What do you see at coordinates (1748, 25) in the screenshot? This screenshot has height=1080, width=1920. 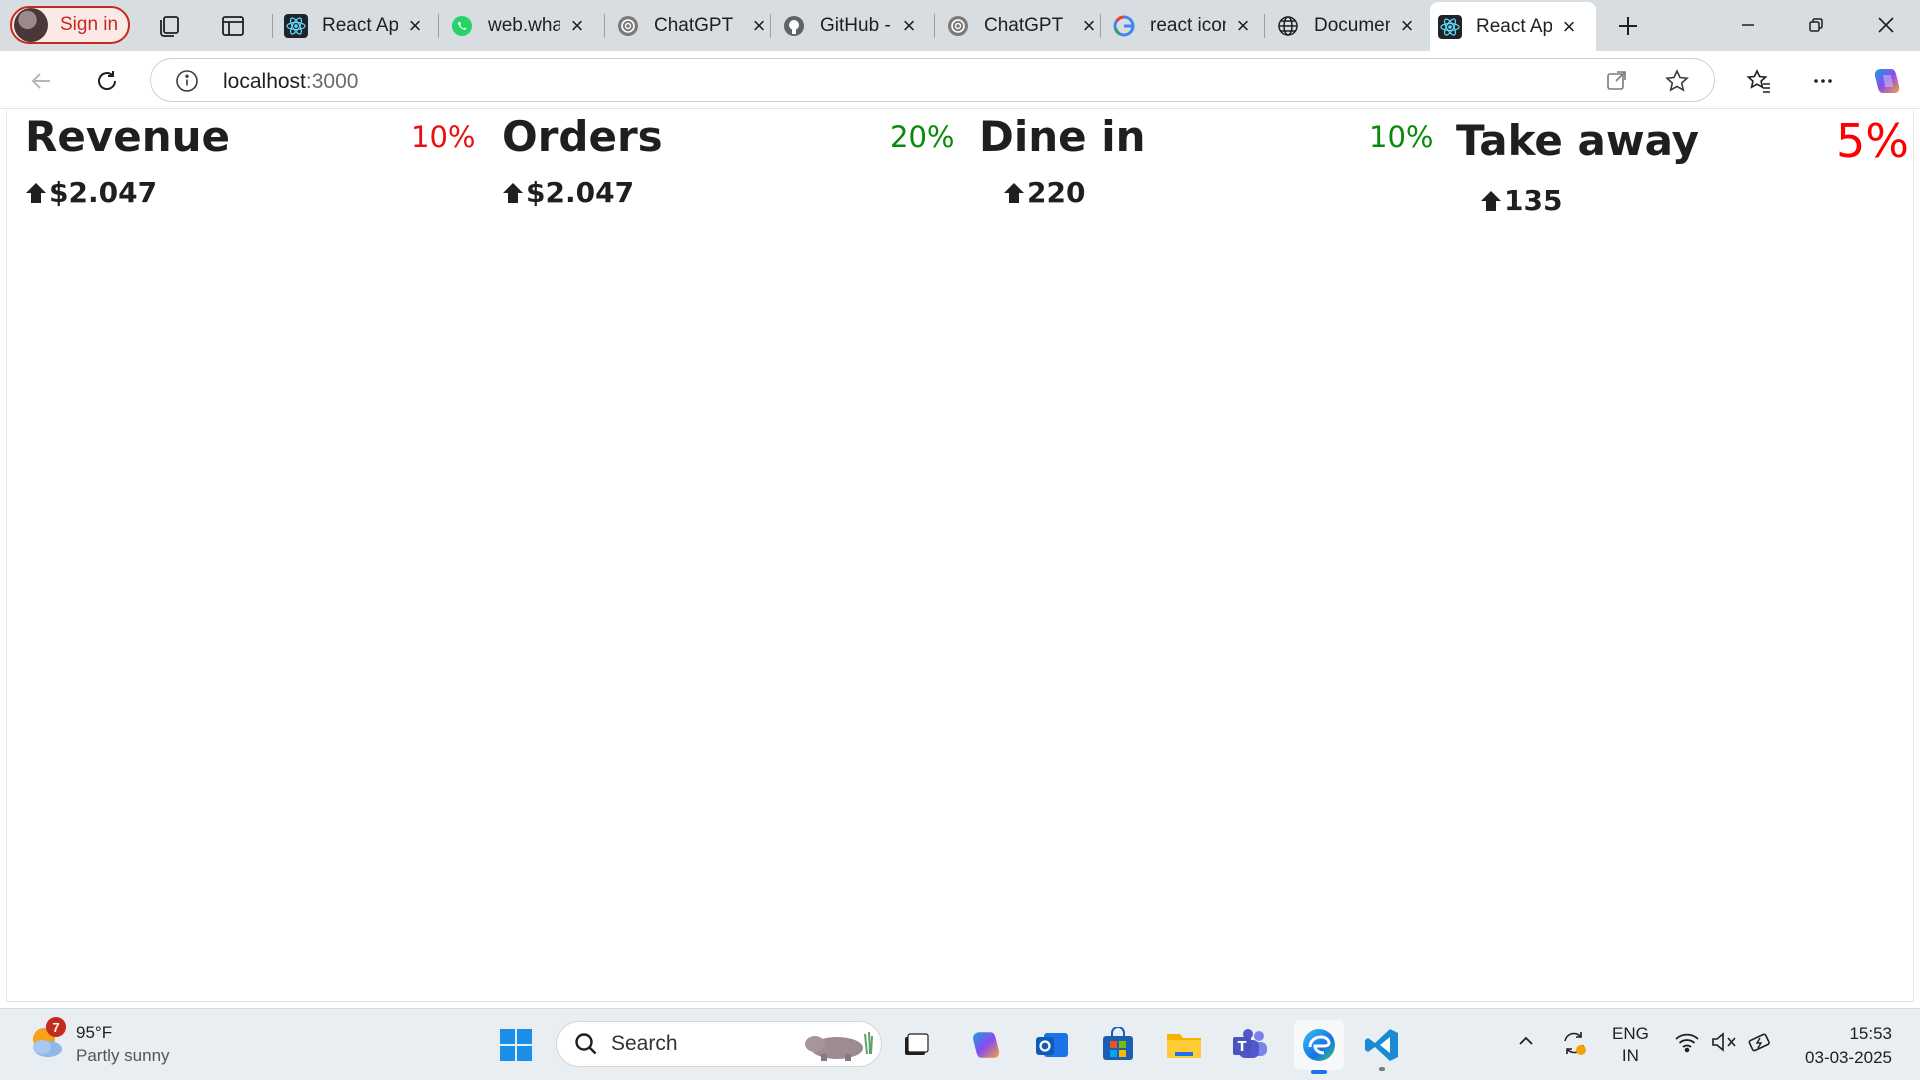 I see `minimize-icon` at bounding box center [1748, 25].